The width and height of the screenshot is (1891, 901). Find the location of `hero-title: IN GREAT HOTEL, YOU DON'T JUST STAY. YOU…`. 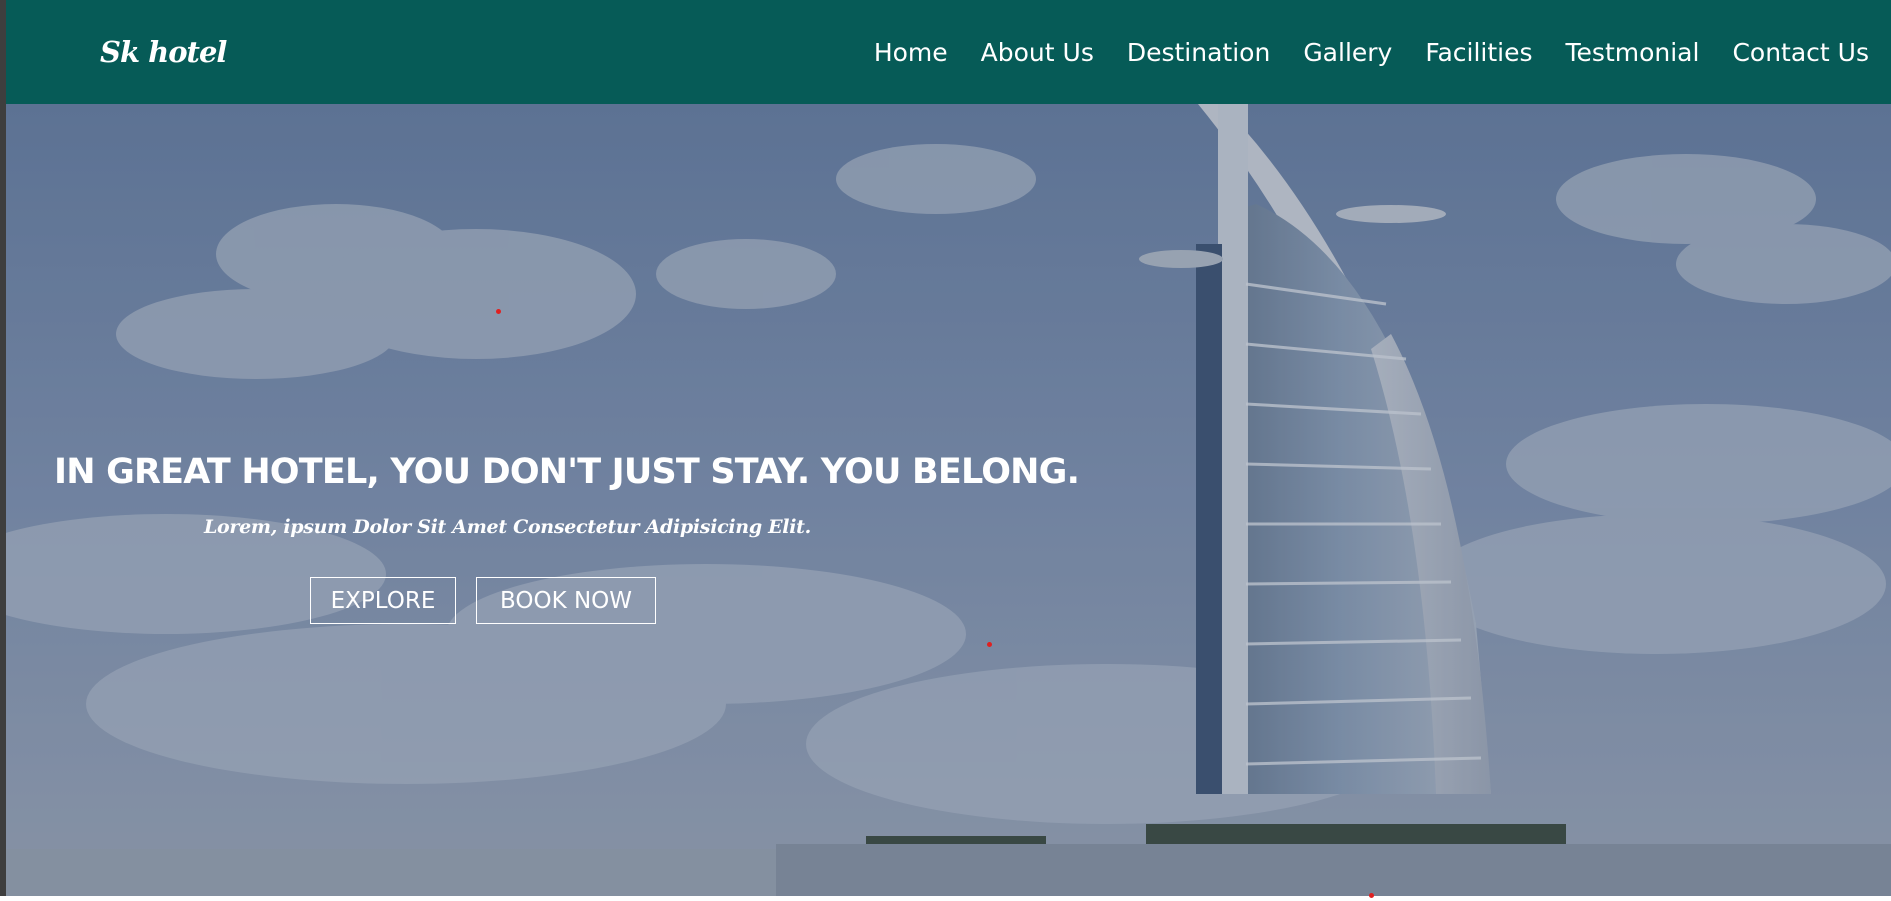

hero-title: IN GREAT HOTEL, YOU DON'T JUST STAY. YOU… is located at coordinates (567, 472).